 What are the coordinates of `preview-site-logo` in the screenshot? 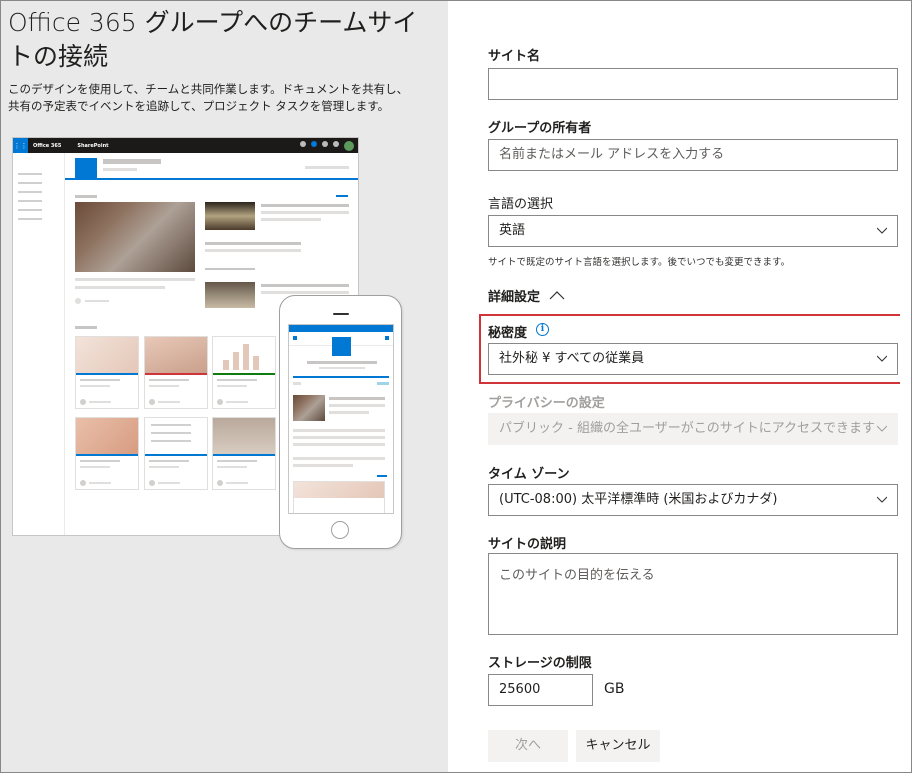 It's located at (86, 169).